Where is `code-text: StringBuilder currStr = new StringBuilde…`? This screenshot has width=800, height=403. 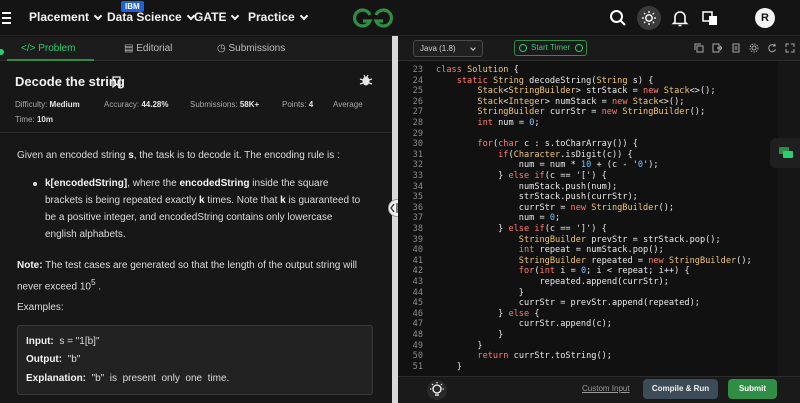 code-text: StringBuilder currStr = new StringBuilde… is located at coordinates (591, 112).